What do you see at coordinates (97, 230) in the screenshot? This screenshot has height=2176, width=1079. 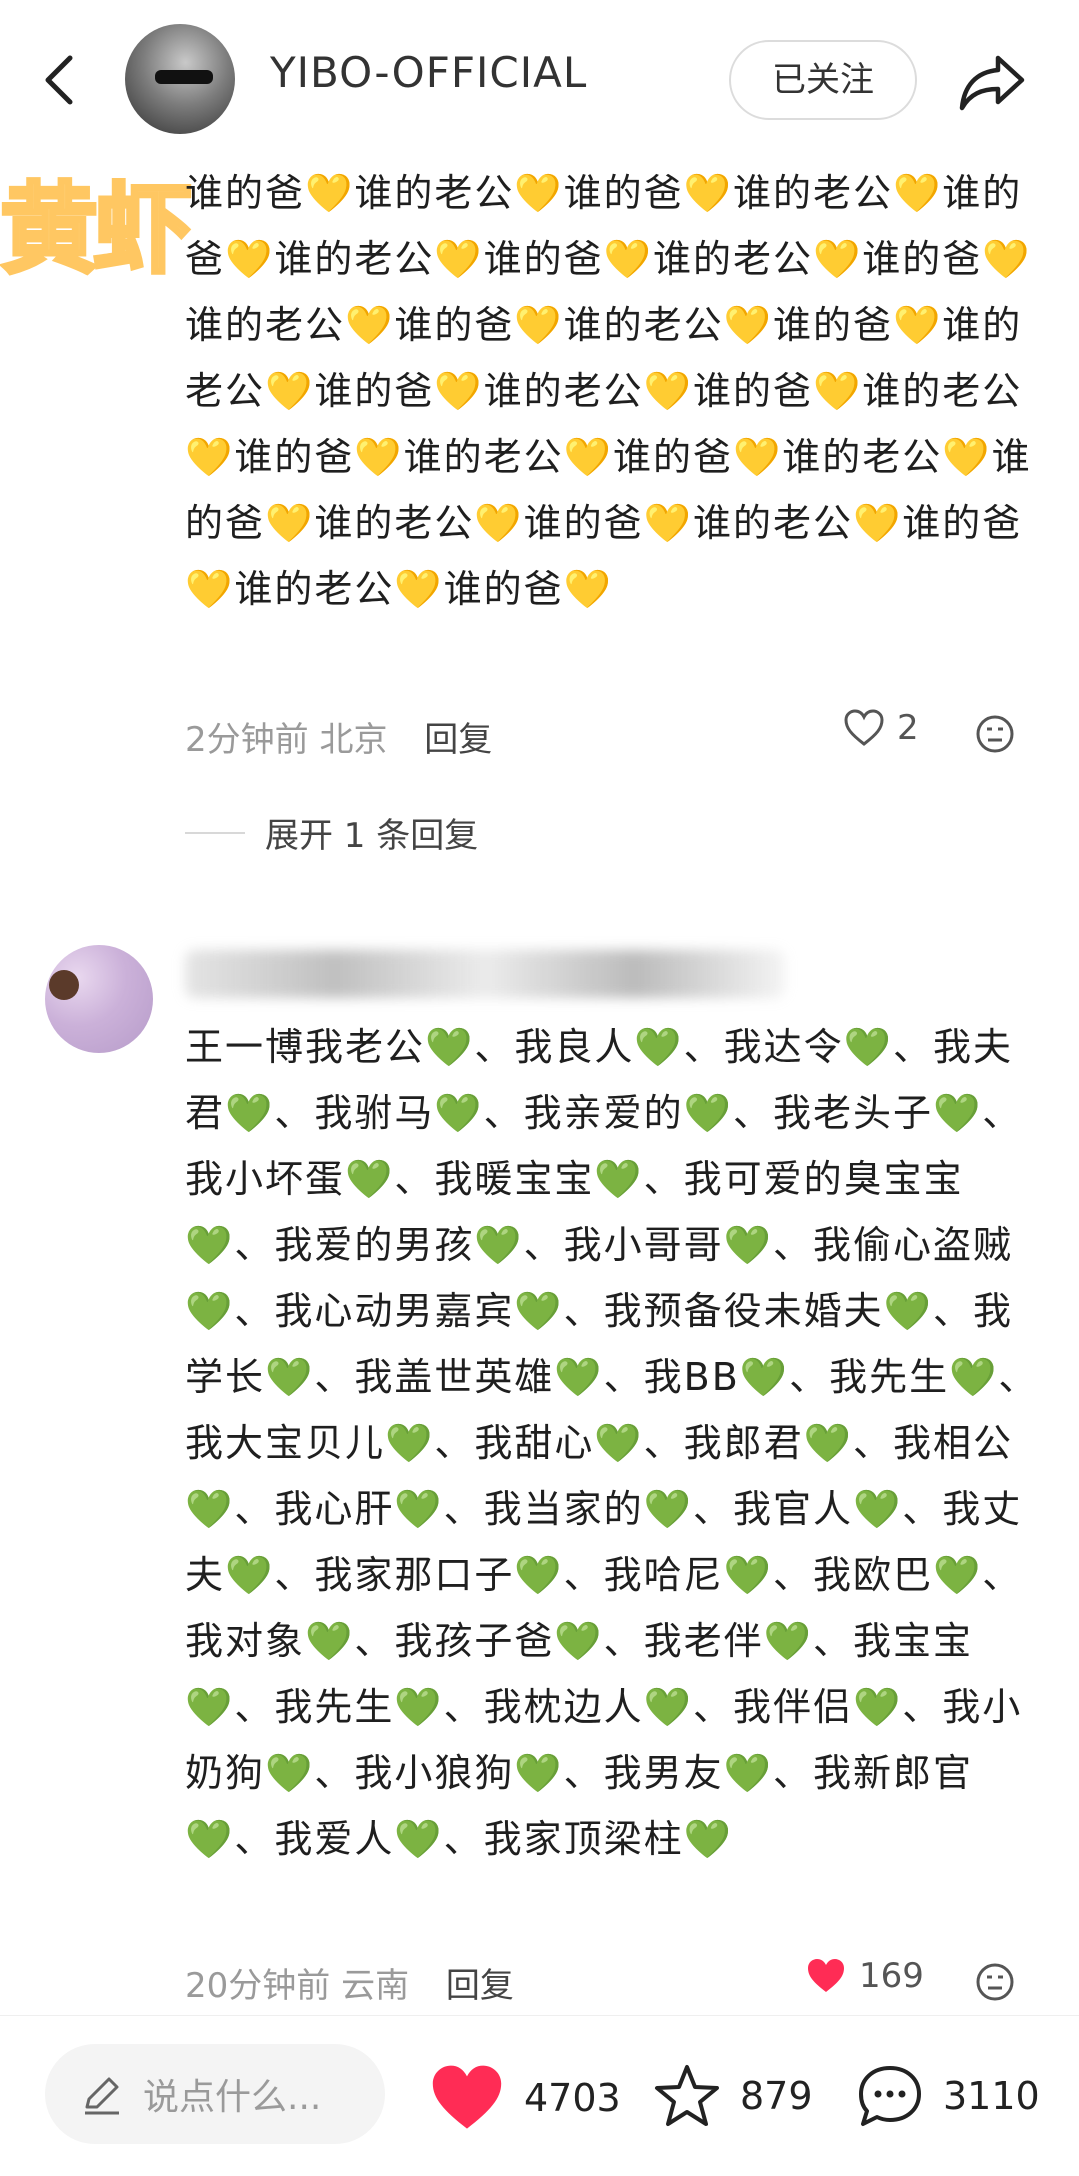 I see `watermark-logo: 黄虾` at bounding box center [97, 230].